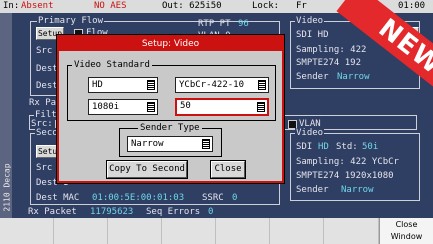  I want to click on video-bottom-sampling: Sampling: 422 YCbCr, so click(347, 162).